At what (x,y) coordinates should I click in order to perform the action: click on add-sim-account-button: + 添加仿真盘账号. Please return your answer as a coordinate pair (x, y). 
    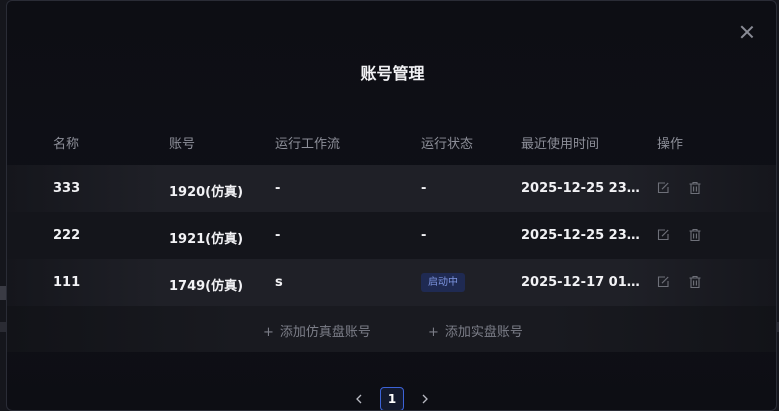
    Looking at the image, I should click on (317, 330).